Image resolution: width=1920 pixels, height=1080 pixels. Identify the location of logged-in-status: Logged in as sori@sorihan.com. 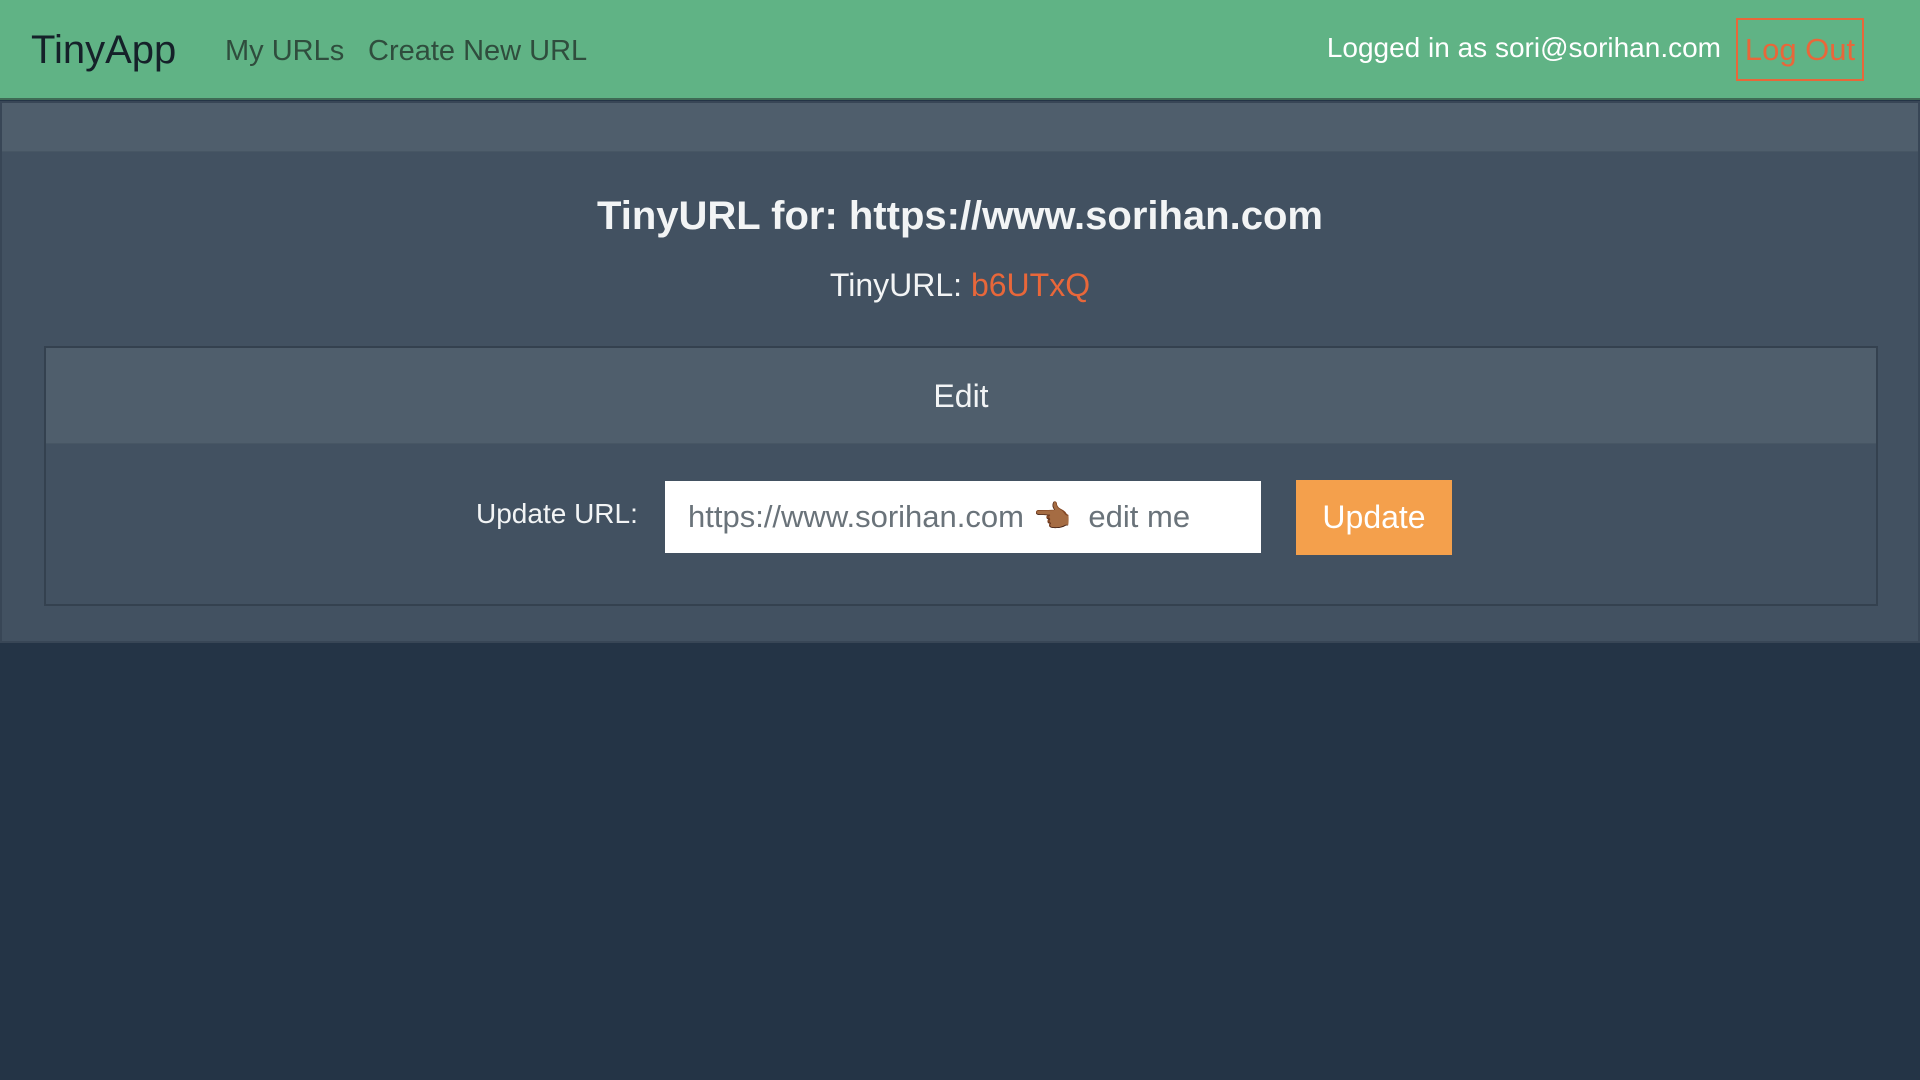
(1523, 47).